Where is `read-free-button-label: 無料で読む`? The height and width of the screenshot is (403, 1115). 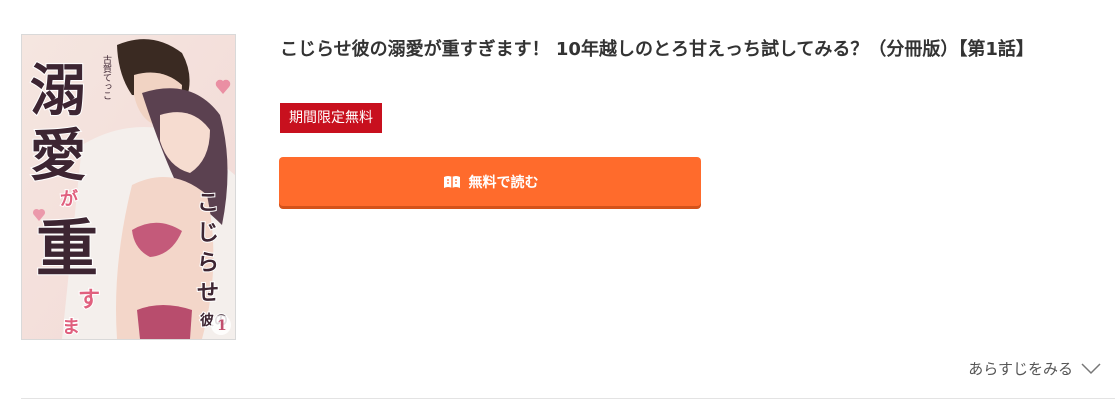
read-free-button-label: 無料で読む is located at coordinates (503, 182).